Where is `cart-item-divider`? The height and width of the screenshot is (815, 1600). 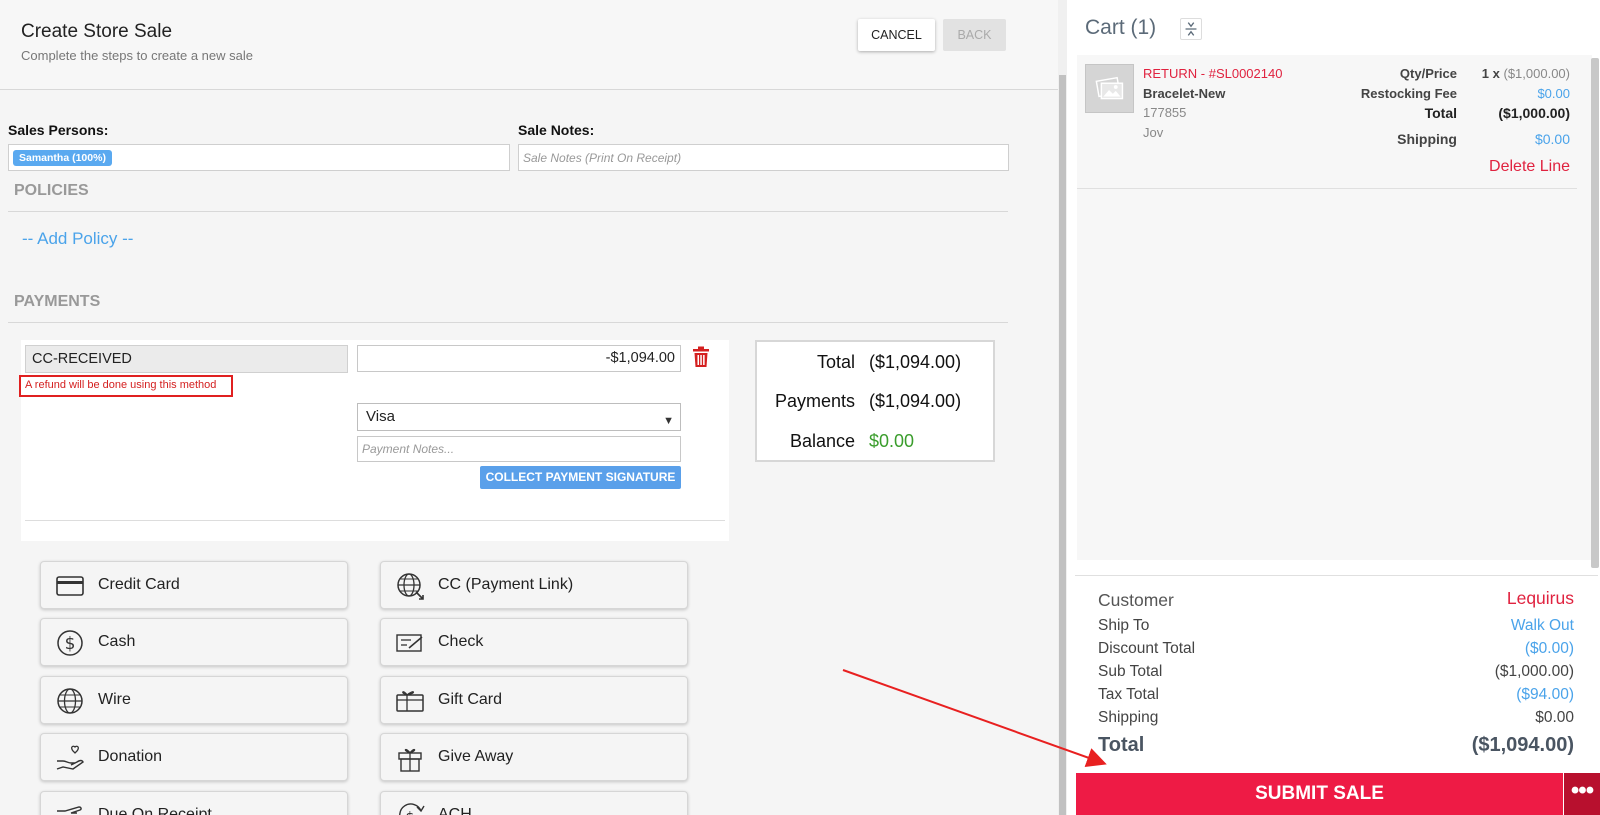 cart-item-divider is located at coordinates (1327, 188).